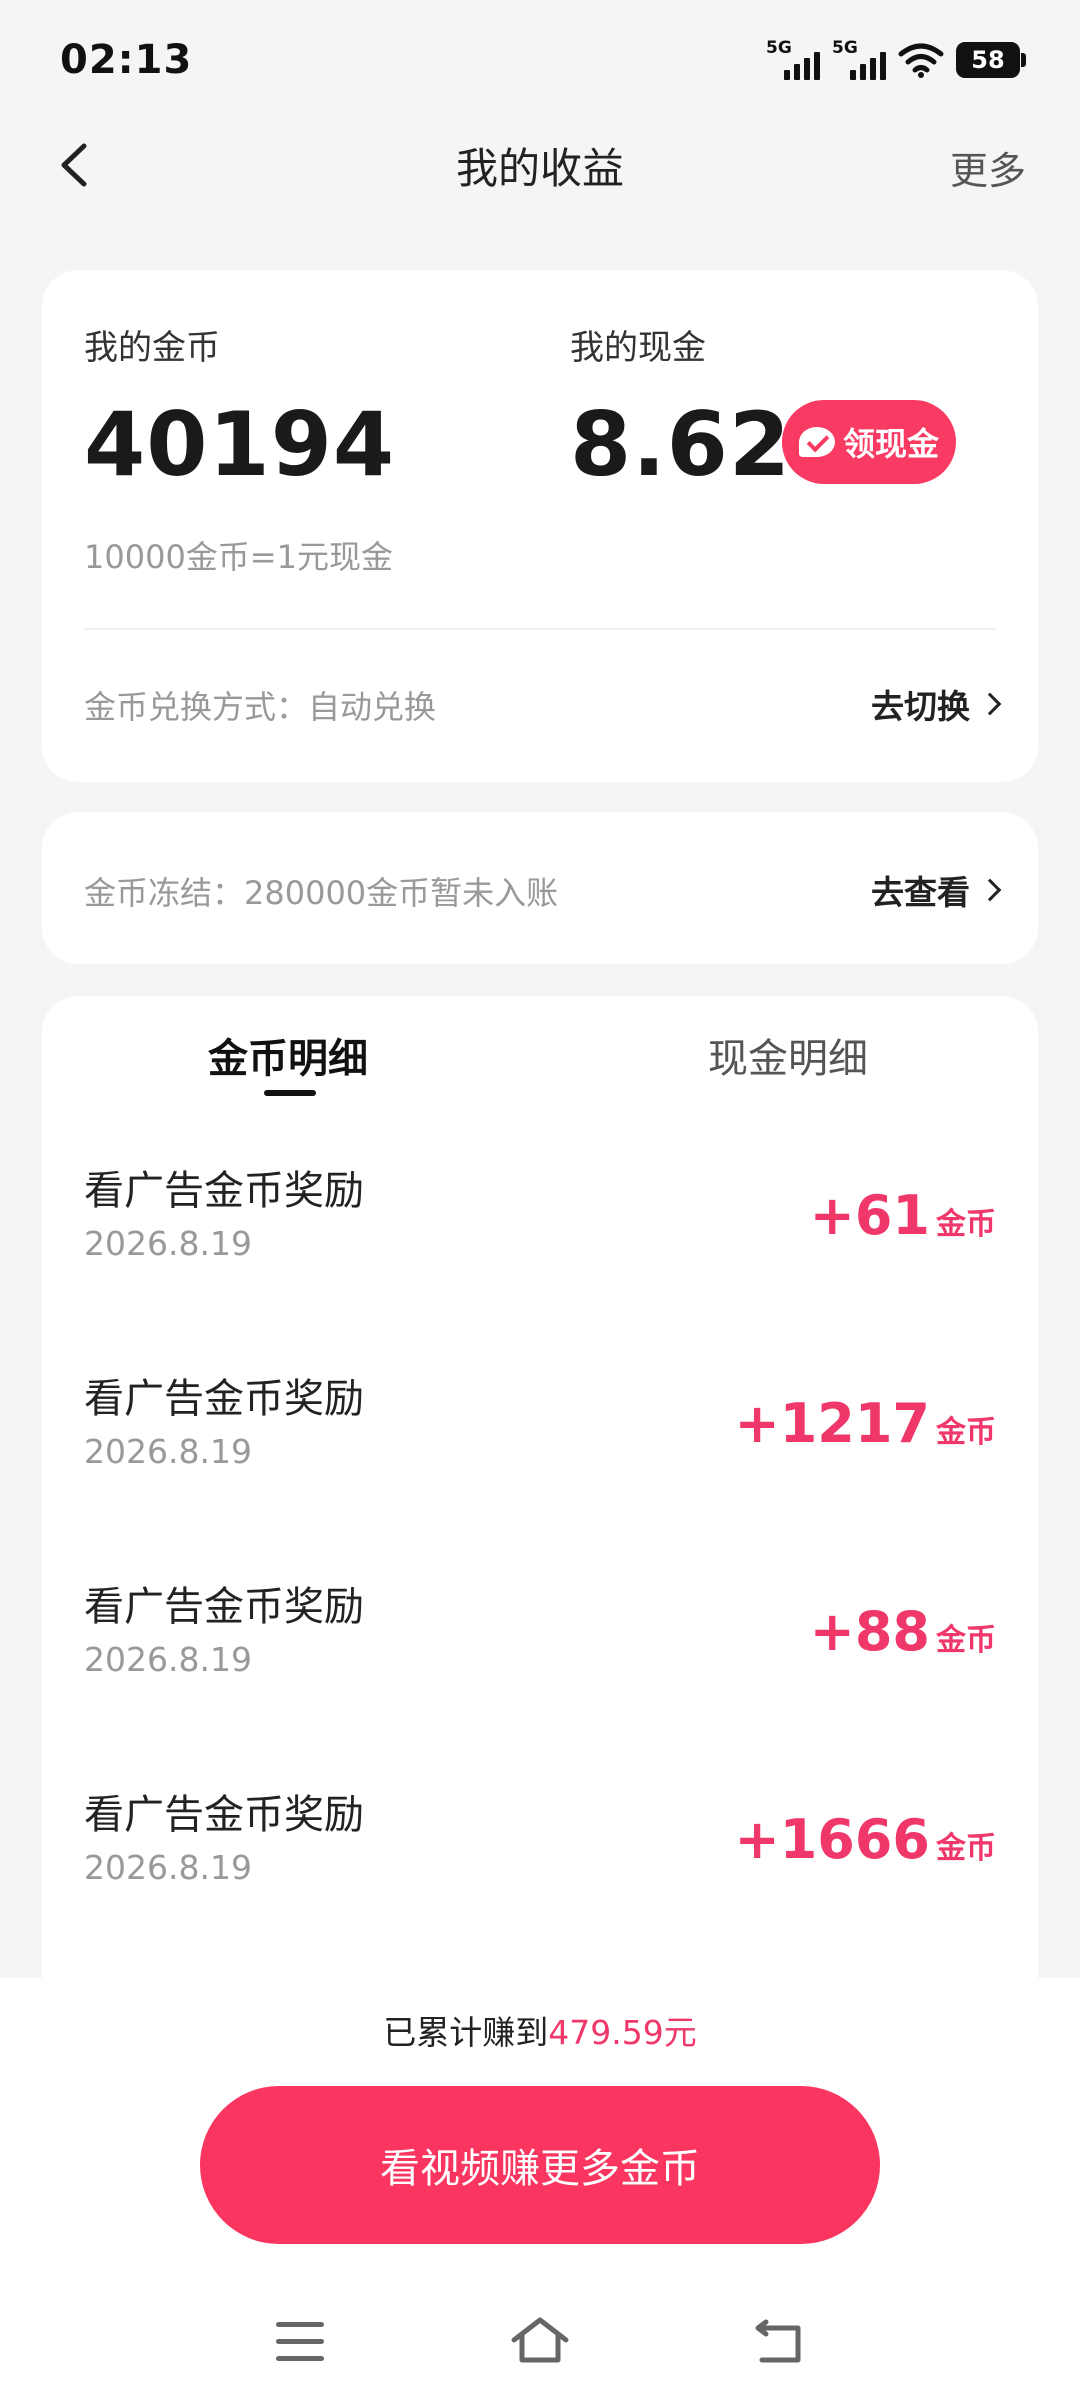 This screenshot has width=1080, height=2400. I want to click on total-earned-amount: 479.59元, so click(622, 2032).